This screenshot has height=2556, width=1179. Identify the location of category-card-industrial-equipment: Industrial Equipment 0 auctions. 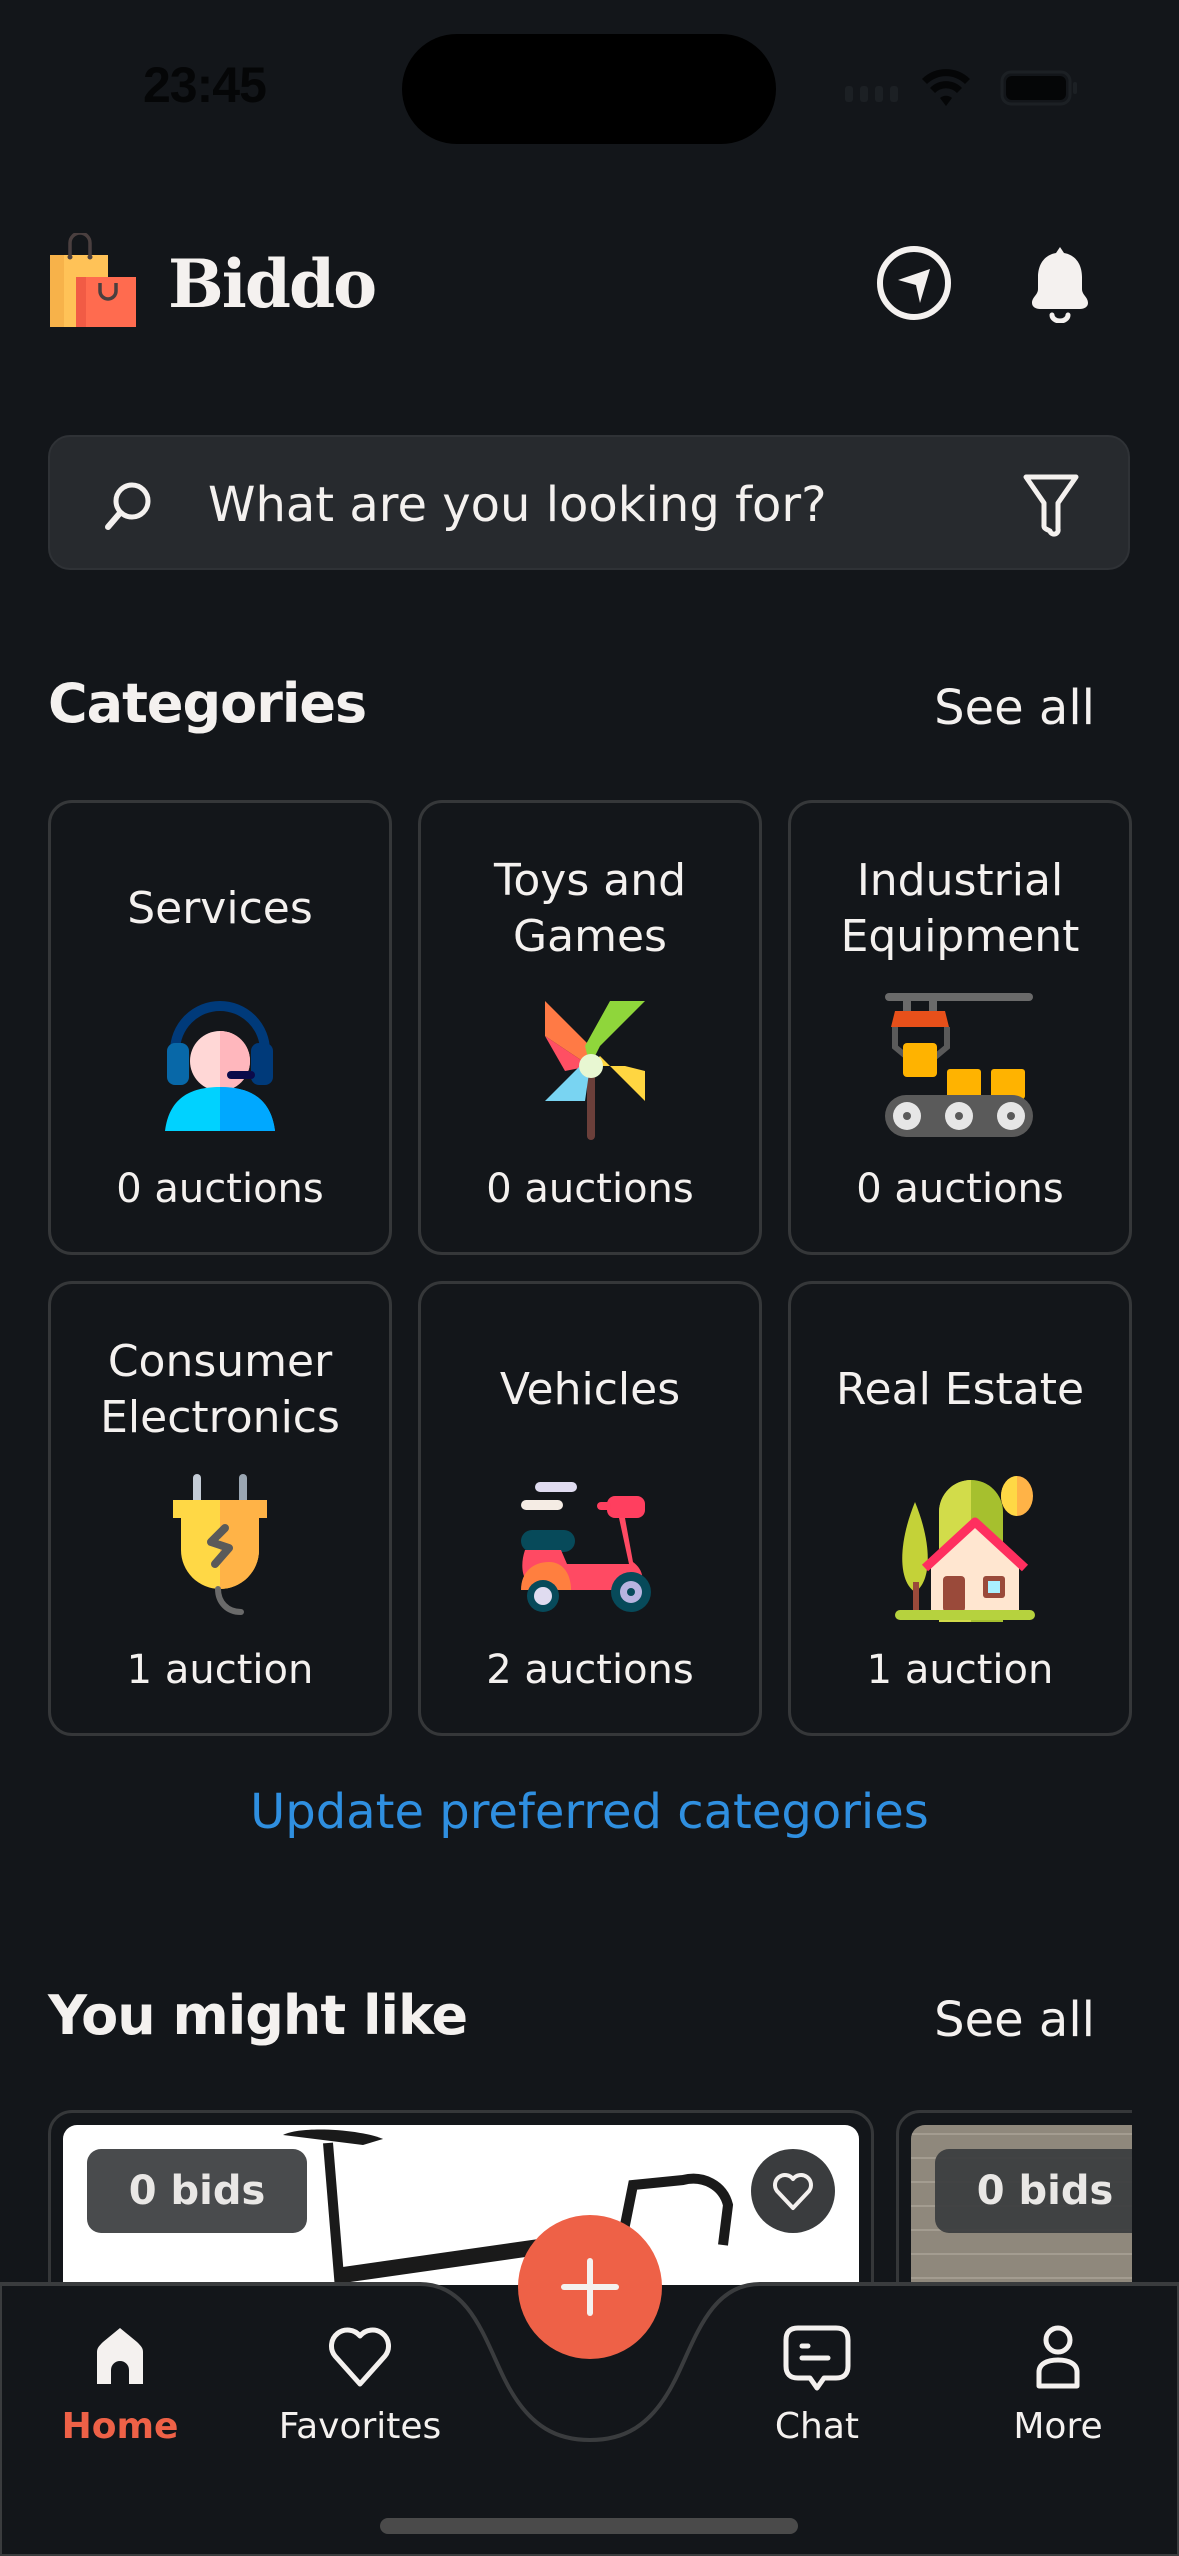
(960, 1027).